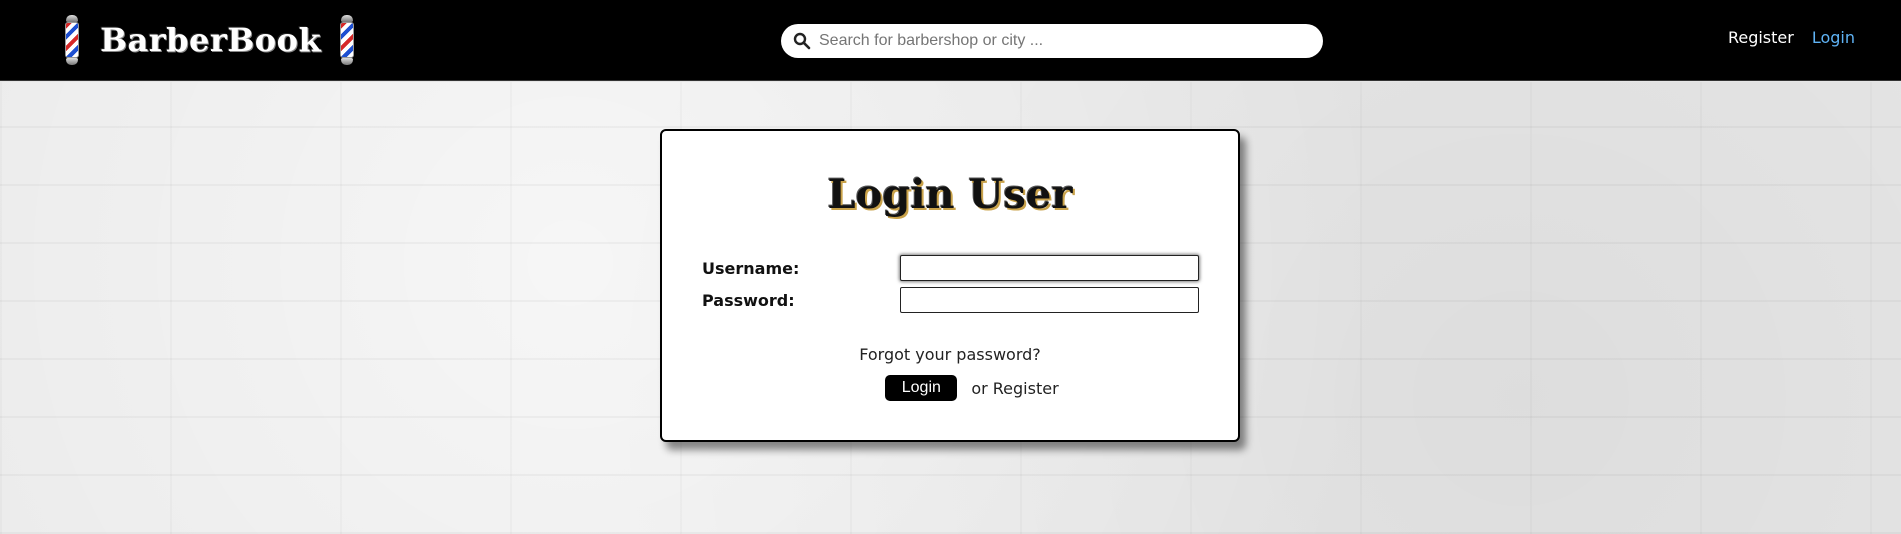  What do you see at coordinates (1049, 268) in the screenshot?
I see `username-field` at bounding box center [1049, 268].